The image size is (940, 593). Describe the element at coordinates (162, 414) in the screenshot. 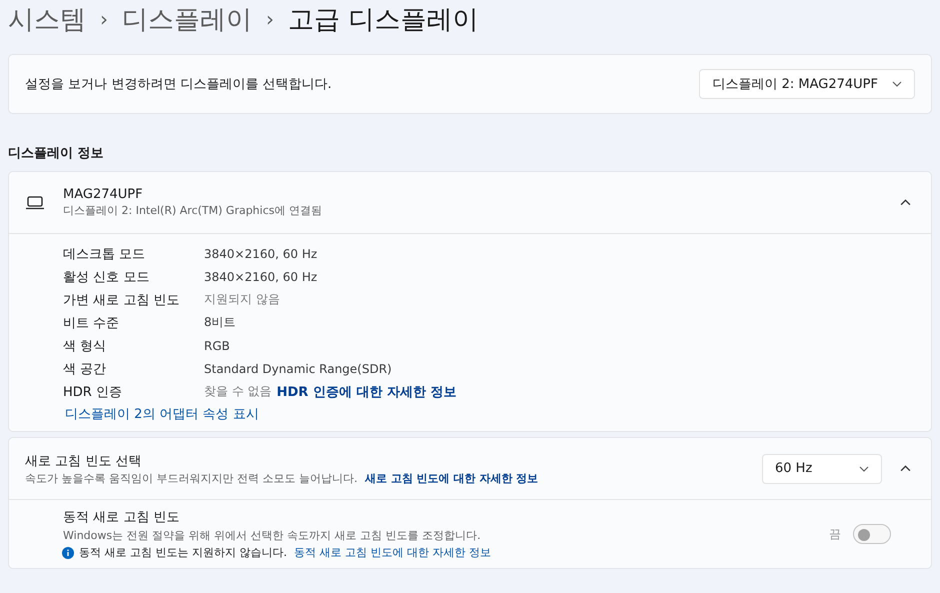

I see `adapter-properties-link: 디스플레이 2의 어댑터 속성 표시` at that location.